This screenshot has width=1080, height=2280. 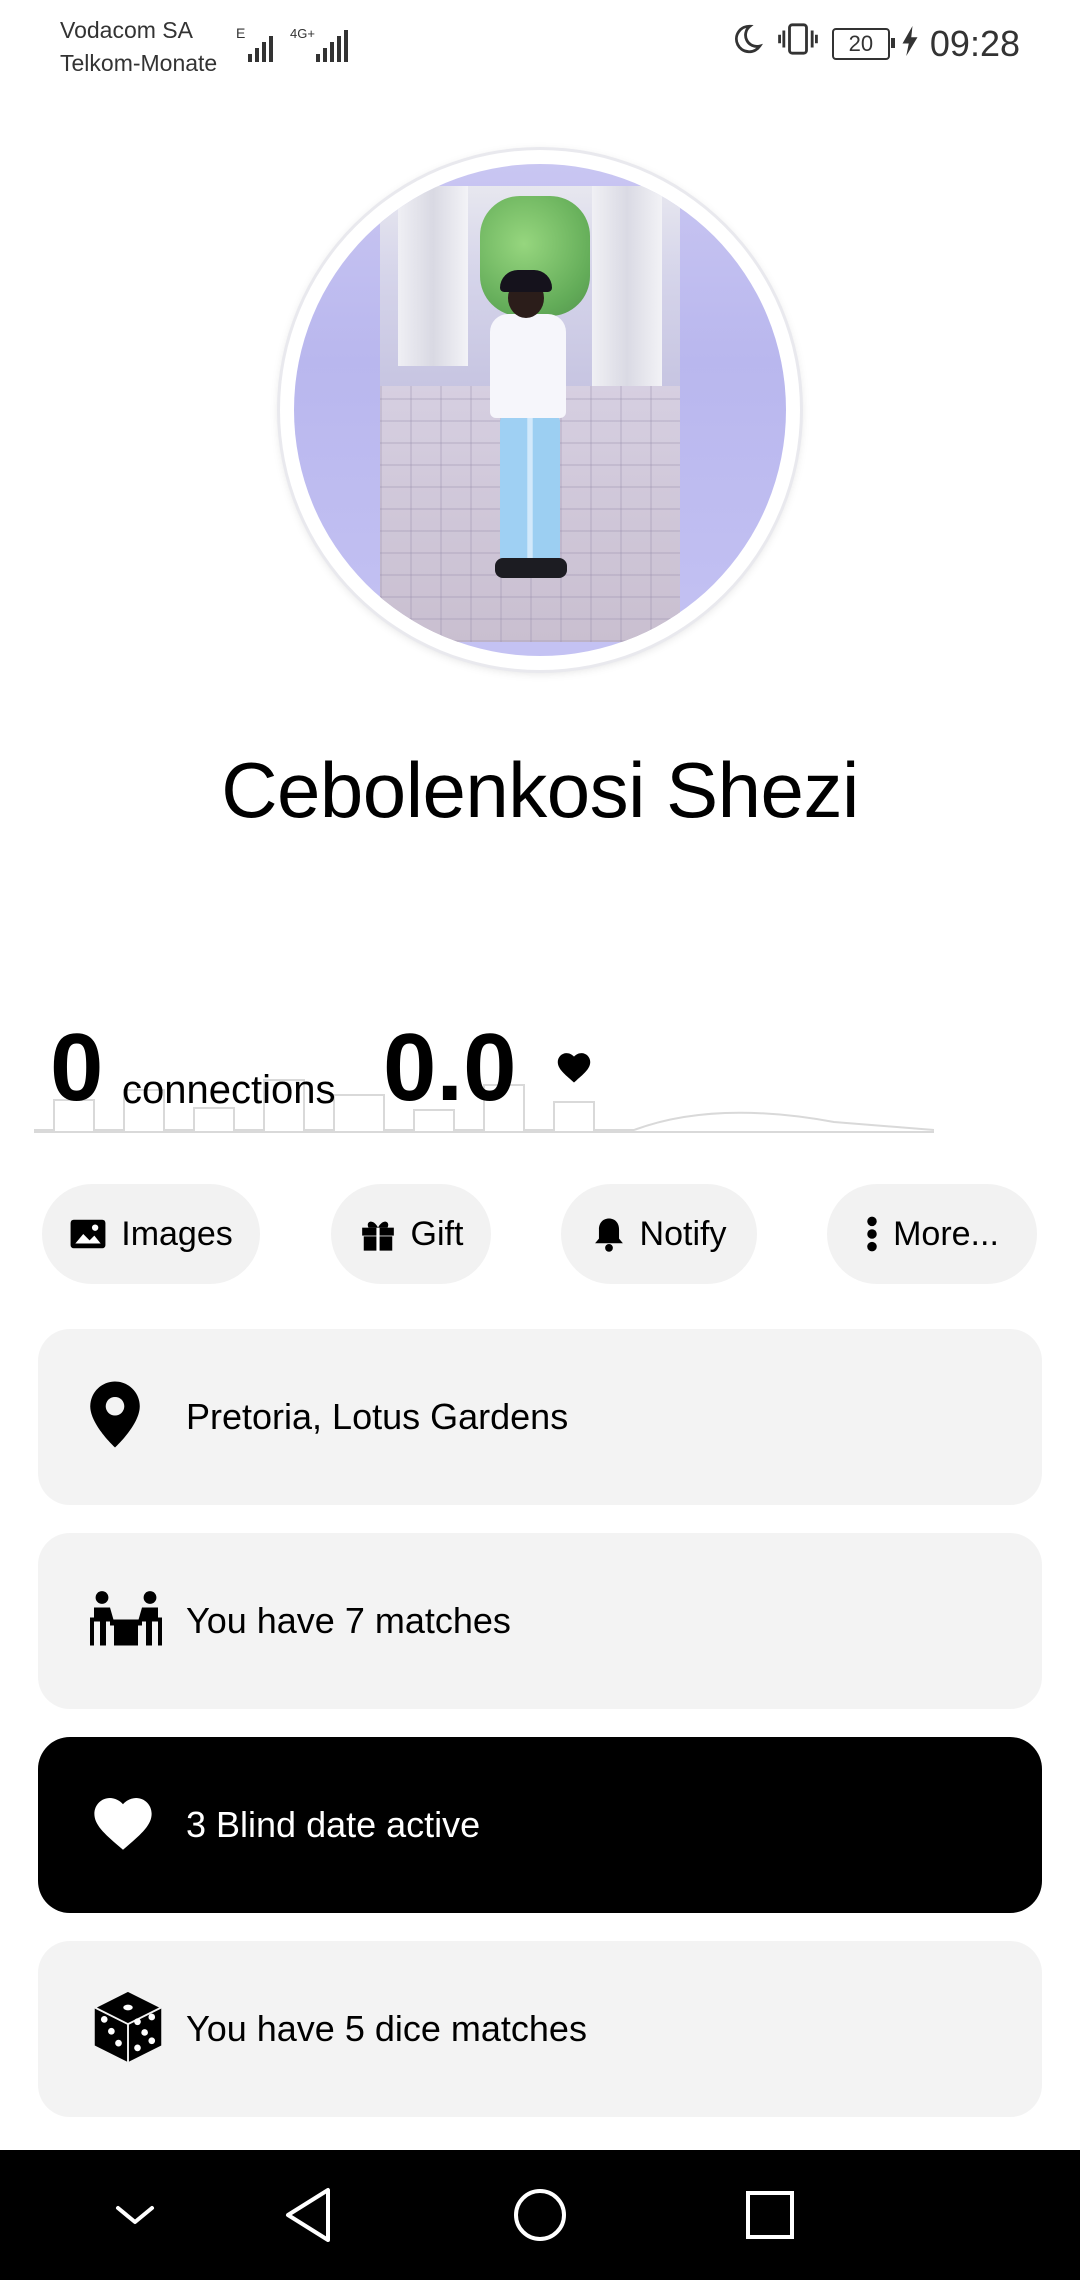 What do you see at coordinates (437, 1233) in the screenshot?
I see `gift-label: Gift` at bounding box center [437, 1233].